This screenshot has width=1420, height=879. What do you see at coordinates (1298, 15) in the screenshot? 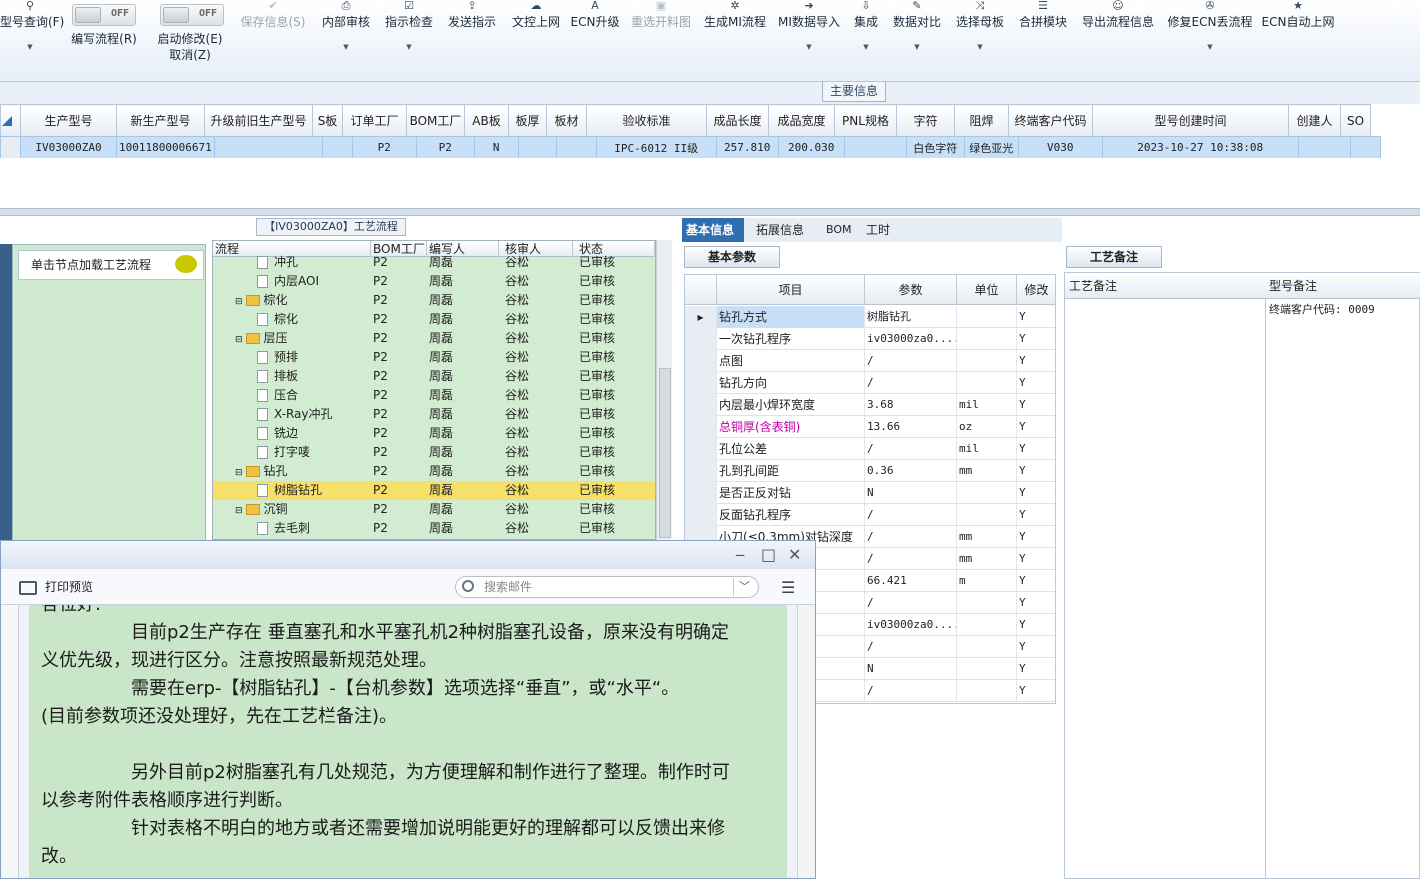
I see `toolbar-button-16: ★ ECN自动上网` at bounding box center [1298, 15].